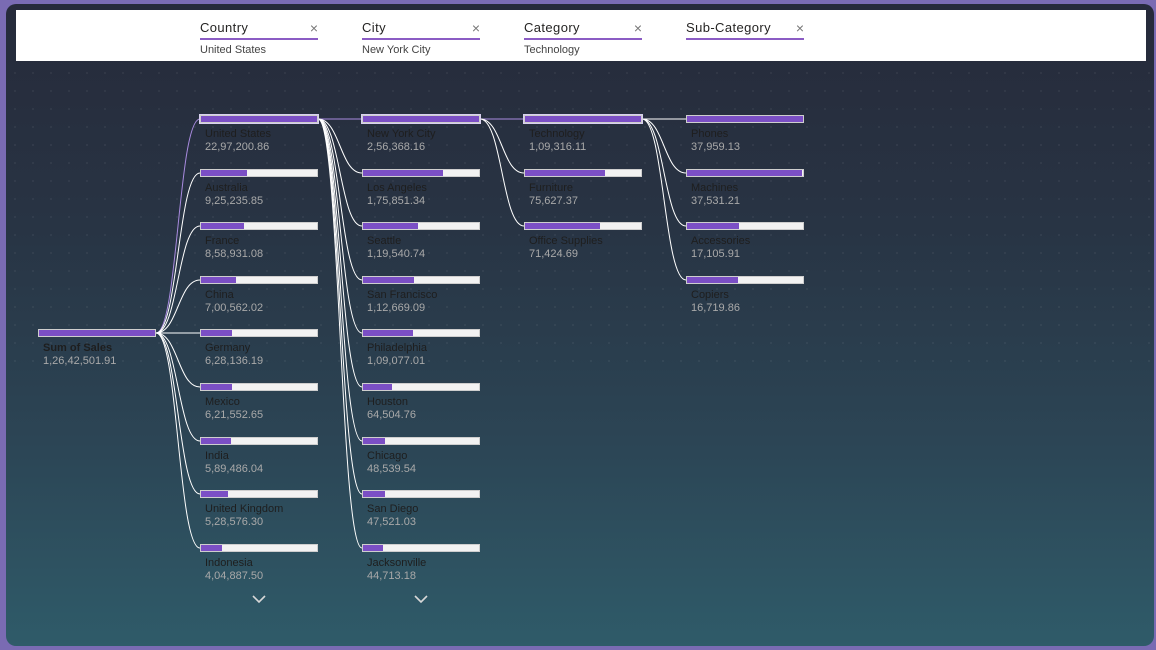  Describe the element at coordinates (393, 509) in the screenshot. I see `node-label: San Diego` at that location.